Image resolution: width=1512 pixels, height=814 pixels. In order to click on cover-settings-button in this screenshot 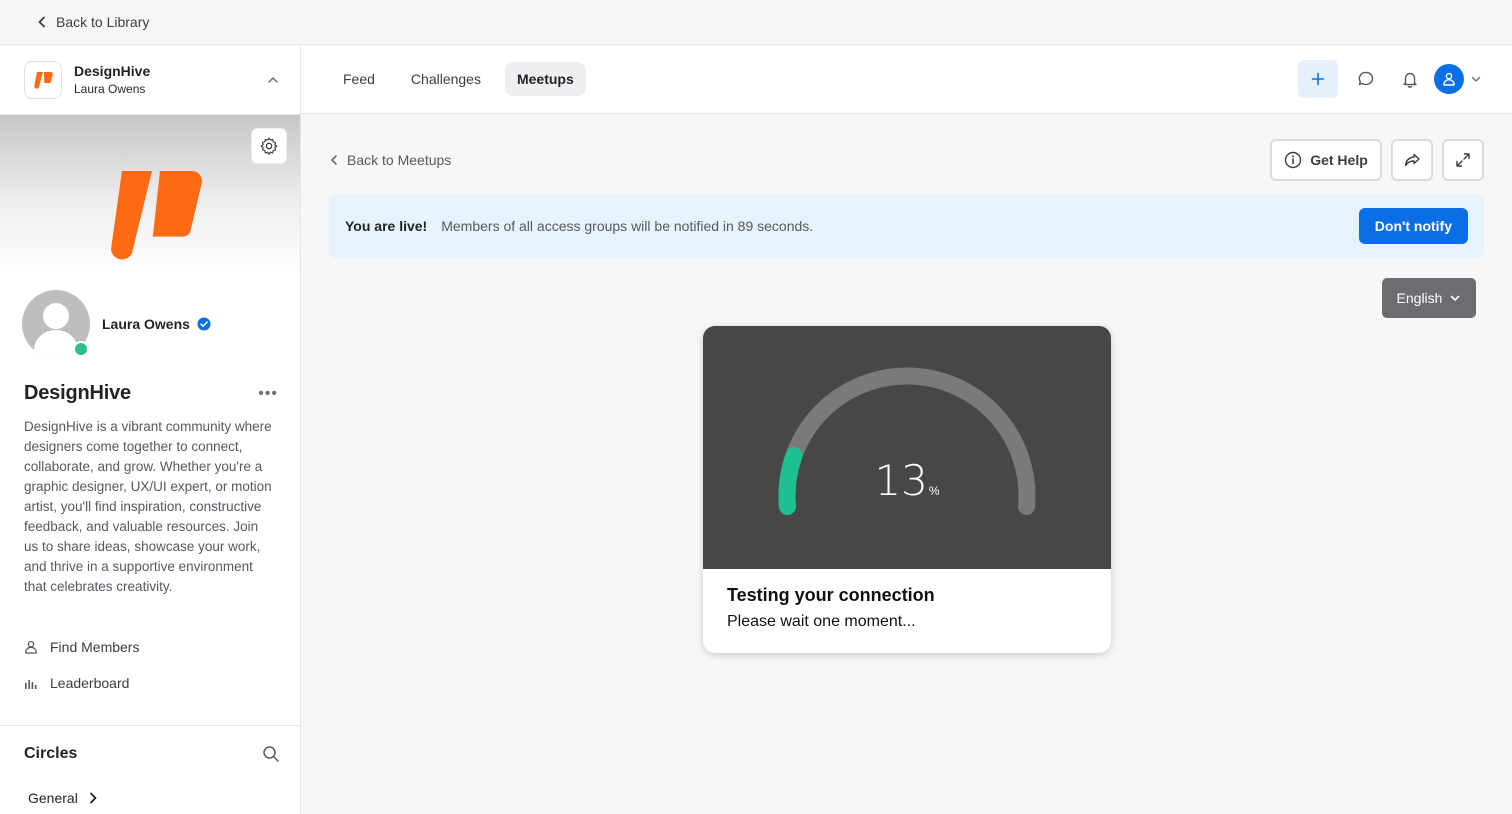, I will do `click(269, 146)`.